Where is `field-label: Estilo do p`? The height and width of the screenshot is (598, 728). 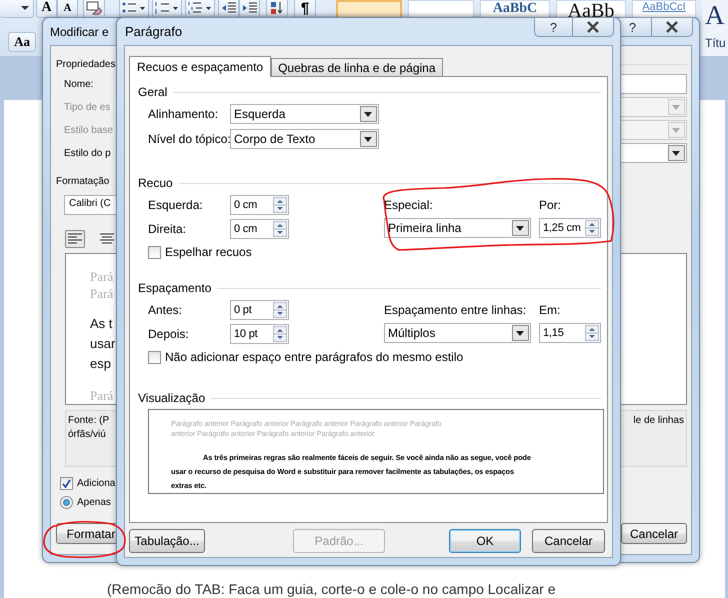
field-label: Estilo do p is located at coordinates (88, 153).